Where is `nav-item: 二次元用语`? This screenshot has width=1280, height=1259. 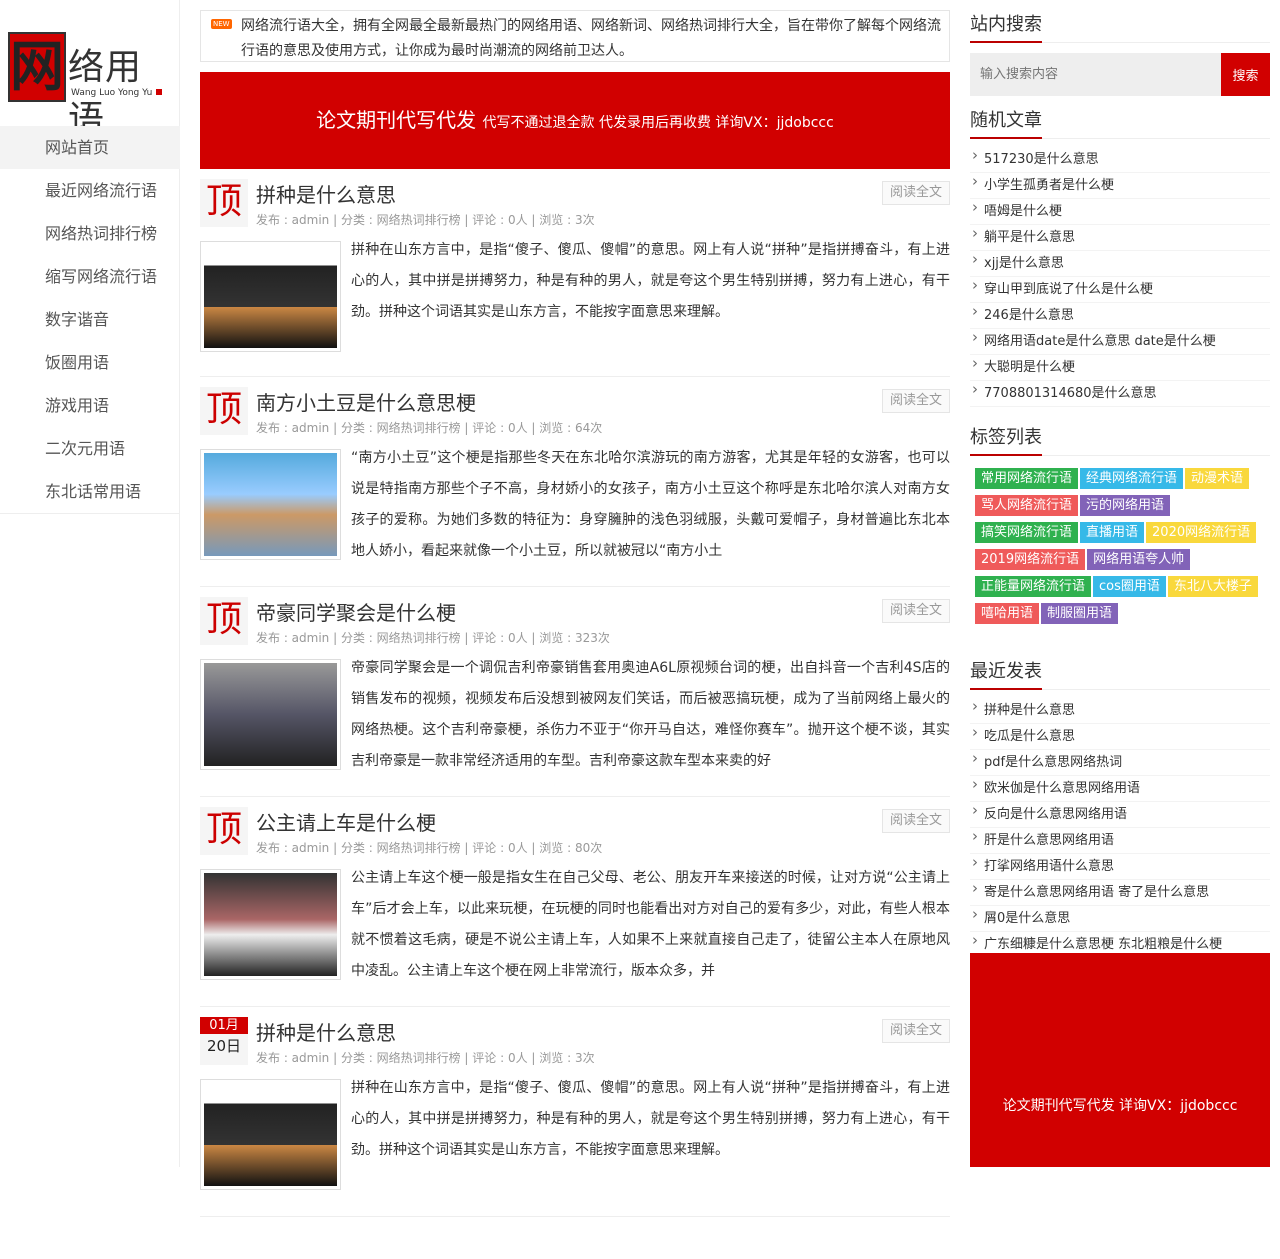 nav-item: 二次元用语 is located at coordinates (90, 448).